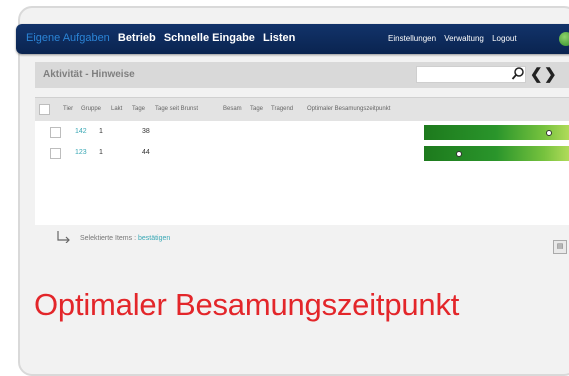  Describe the element at coordinates (550, 74) in the screenshot. I see `chevron-right-icon: ❯` at that location.